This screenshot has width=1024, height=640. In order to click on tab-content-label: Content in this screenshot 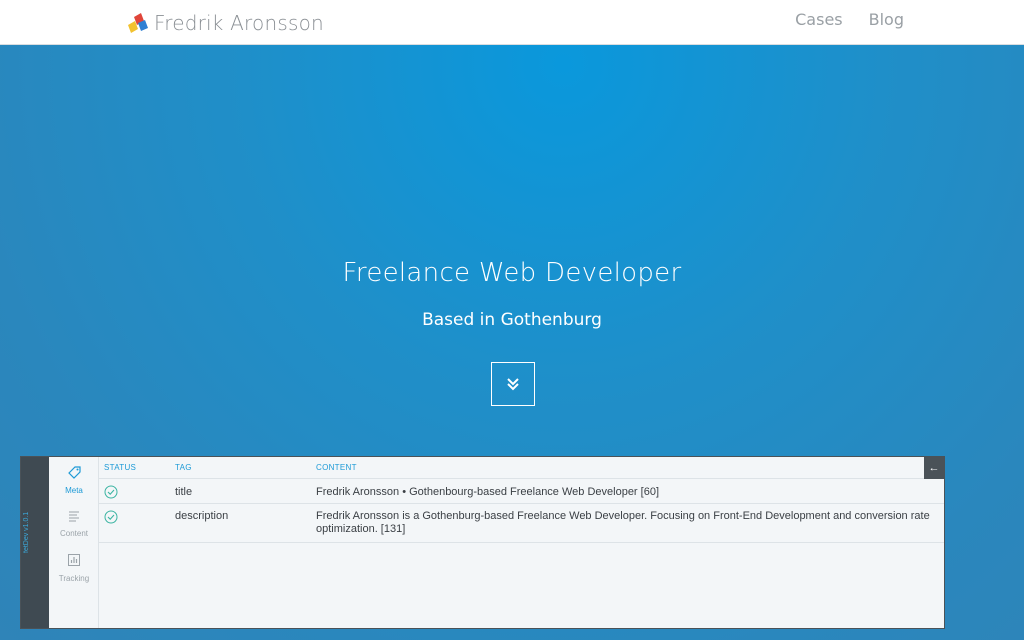, I will do `click(74, 533)`.